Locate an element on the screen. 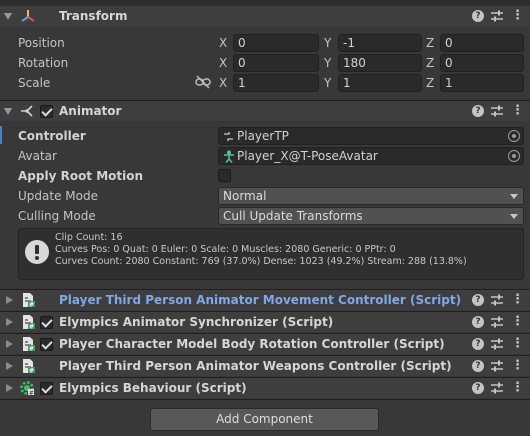 Image resolution: width=530 pixels, height=436 pixels. update-mode-dropdown: Normal is located at coordinates (371, 196).